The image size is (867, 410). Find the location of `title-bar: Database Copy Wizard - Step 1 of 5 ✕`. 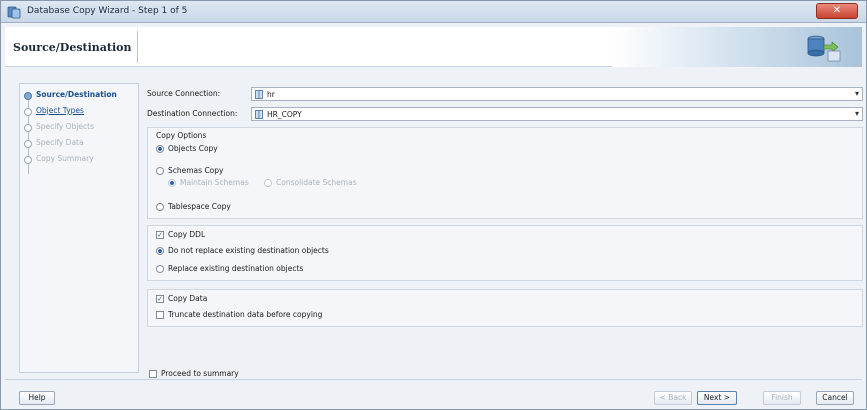

title-bar: Database Copy Wizard - Step 1 of 5 ✕ is located at coordinates (433, 12).